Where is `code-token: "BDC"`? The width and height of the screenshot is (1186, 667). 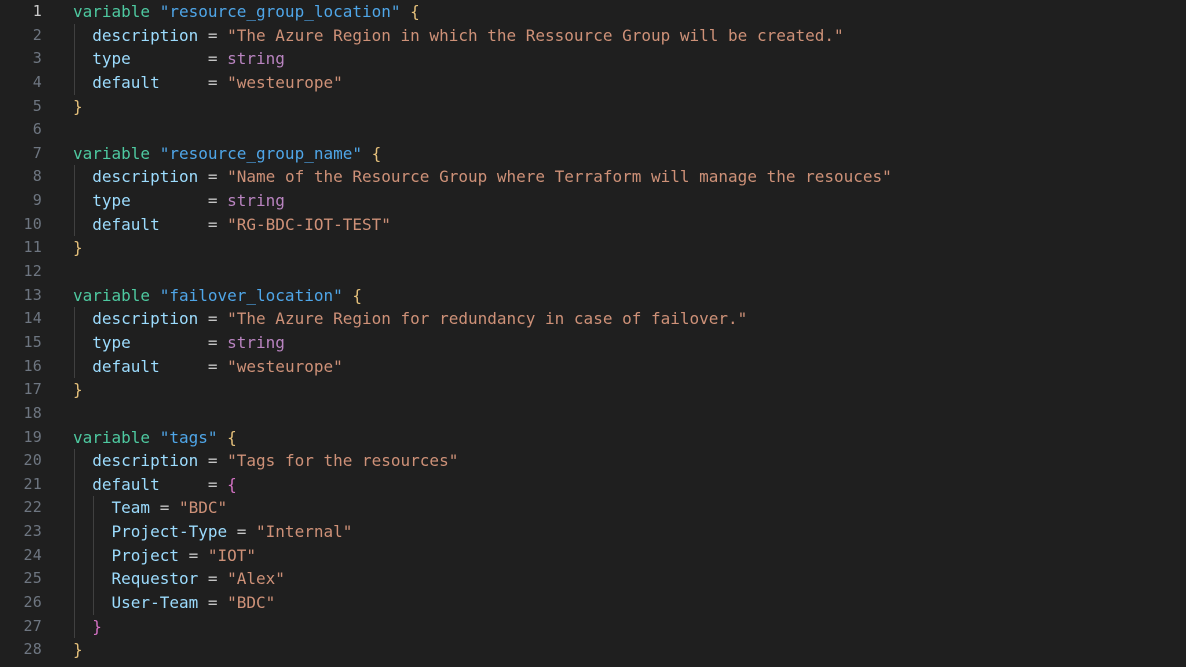
code-token: "BDC" is located at coordinates (203, 508).